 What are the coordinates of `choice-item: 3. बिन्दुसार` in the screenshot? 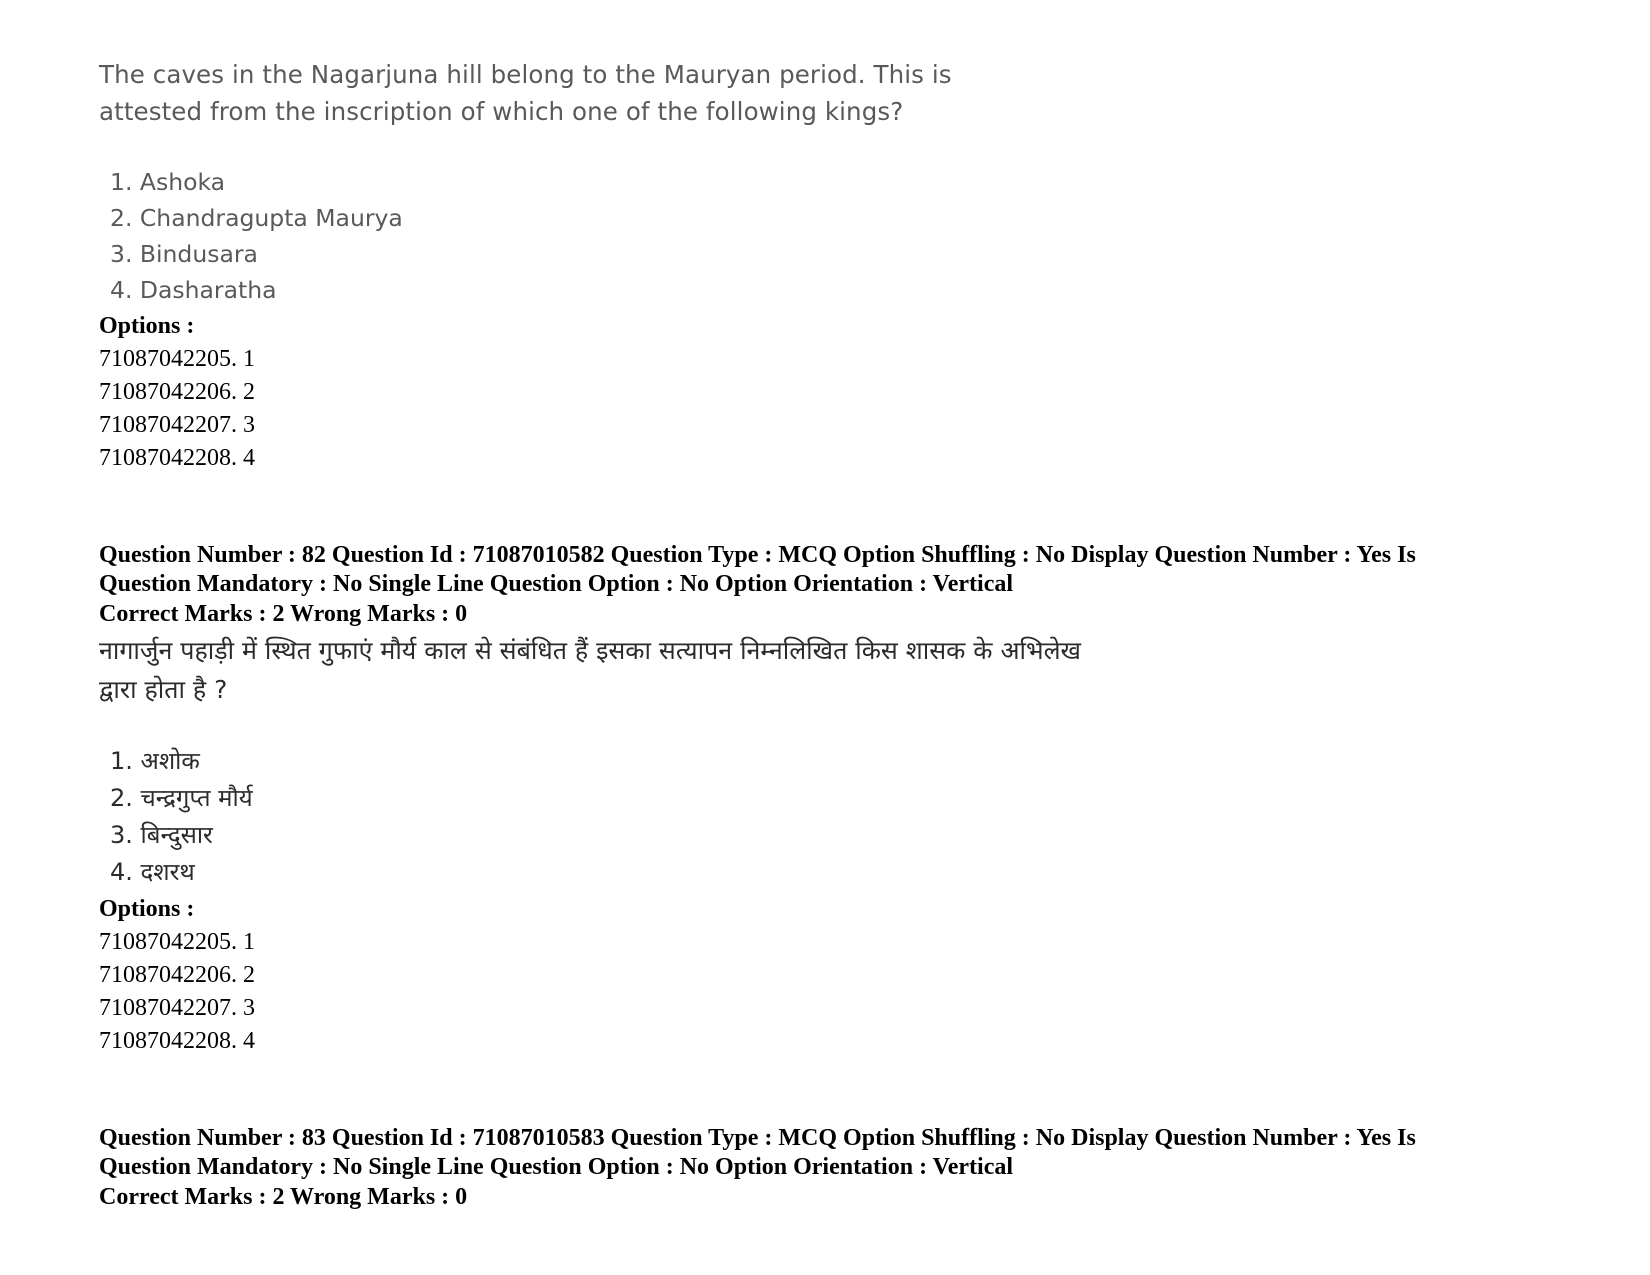 It's located at (769, 835).